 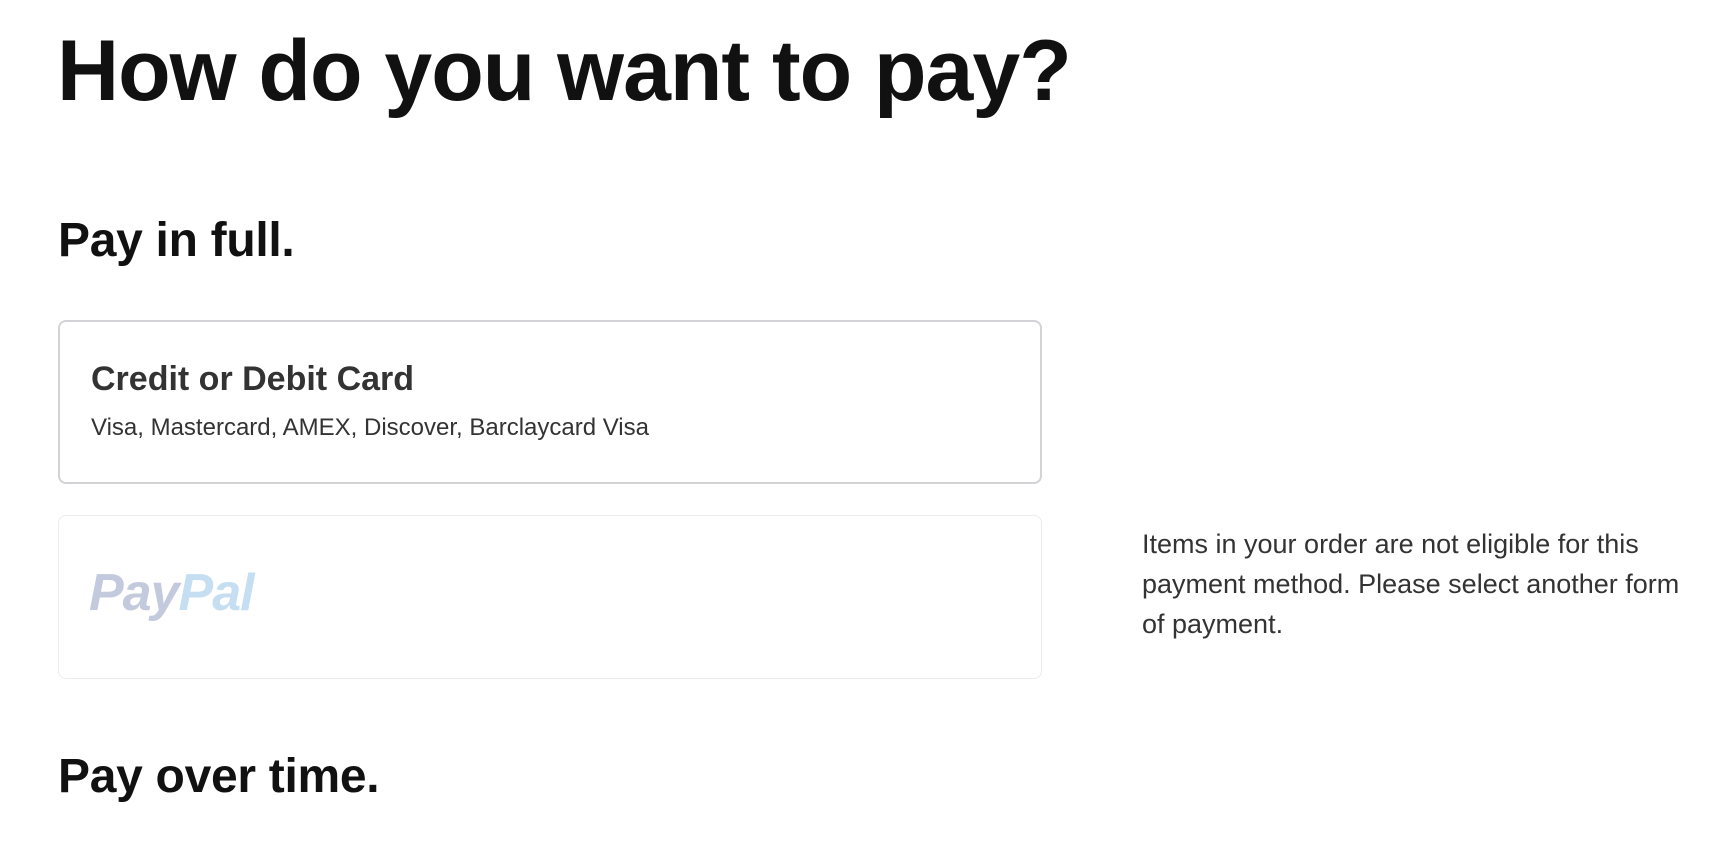 I want to click on paypal-logo-pay: Pay, so click(x=134, y=593).